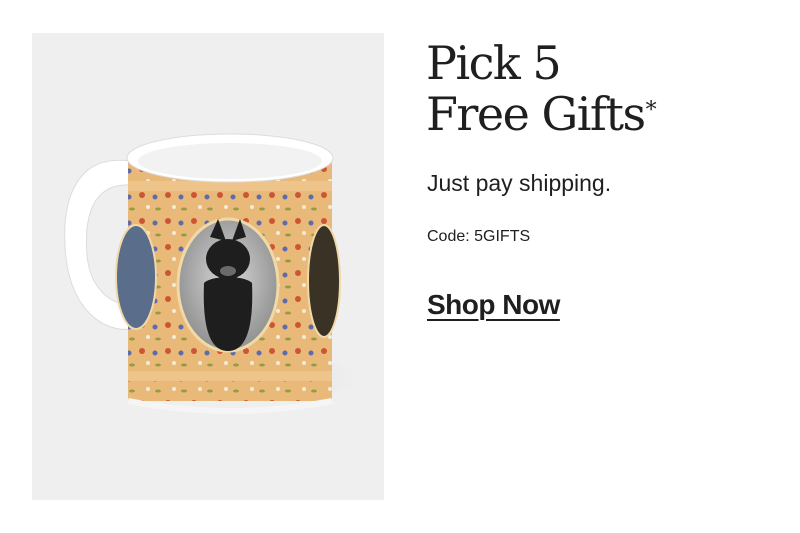  I want to click on headline-line-1: Pick 5, so click(494, 63).